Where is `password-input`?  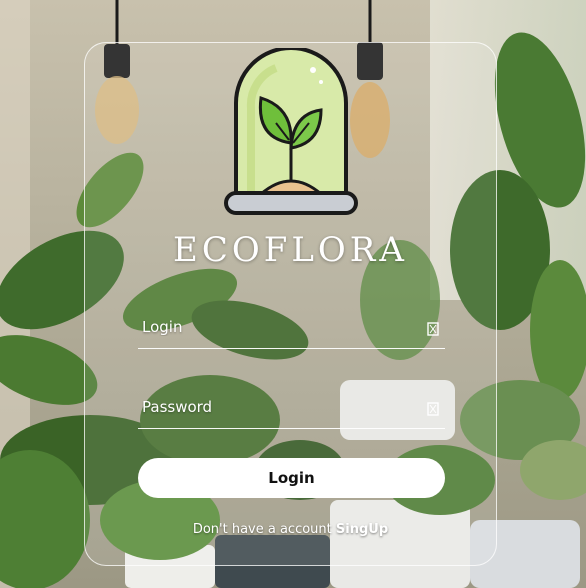 password-input is located at coordinates (275, 407).